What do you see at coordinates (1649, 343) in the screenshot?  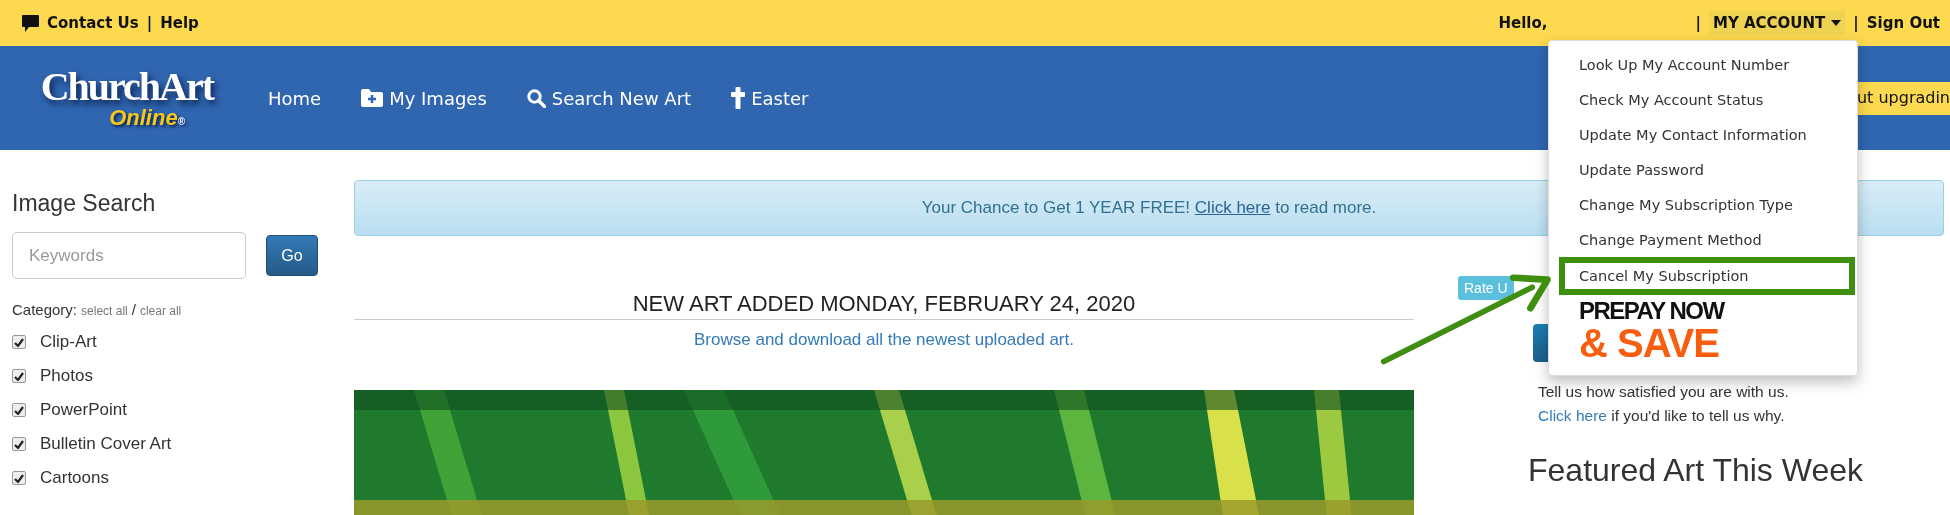 I see `save-text: & SAVE` at bounding box center [1649, 343].